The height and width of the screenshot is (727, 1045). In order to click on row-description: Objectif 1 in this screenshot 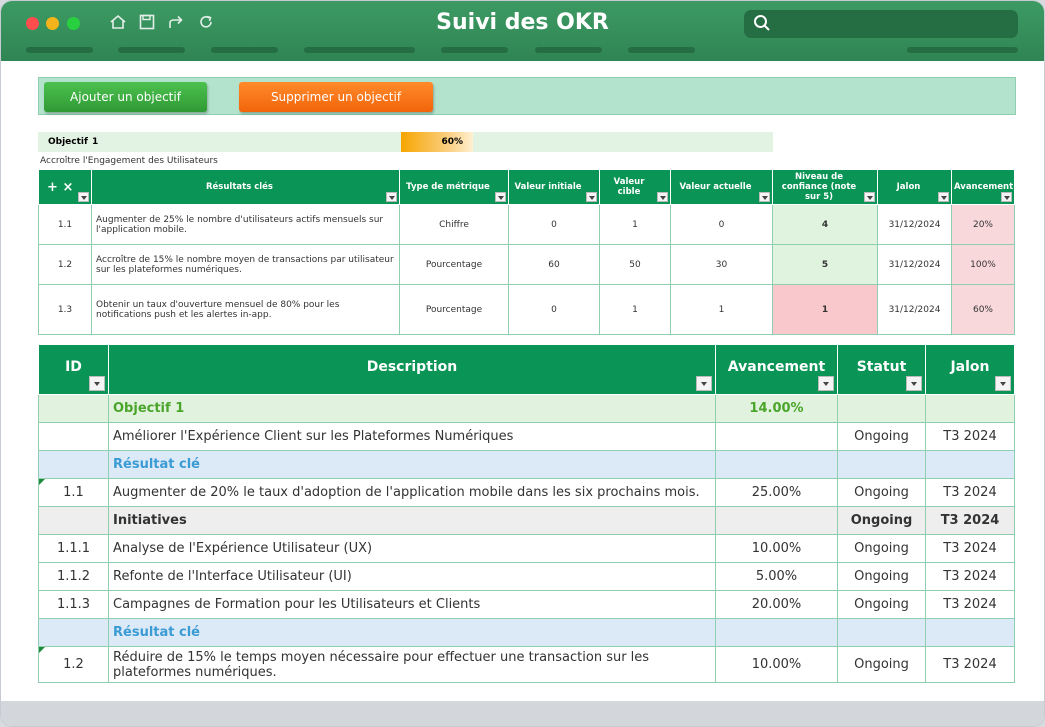, I will do `click(412, 408)`.